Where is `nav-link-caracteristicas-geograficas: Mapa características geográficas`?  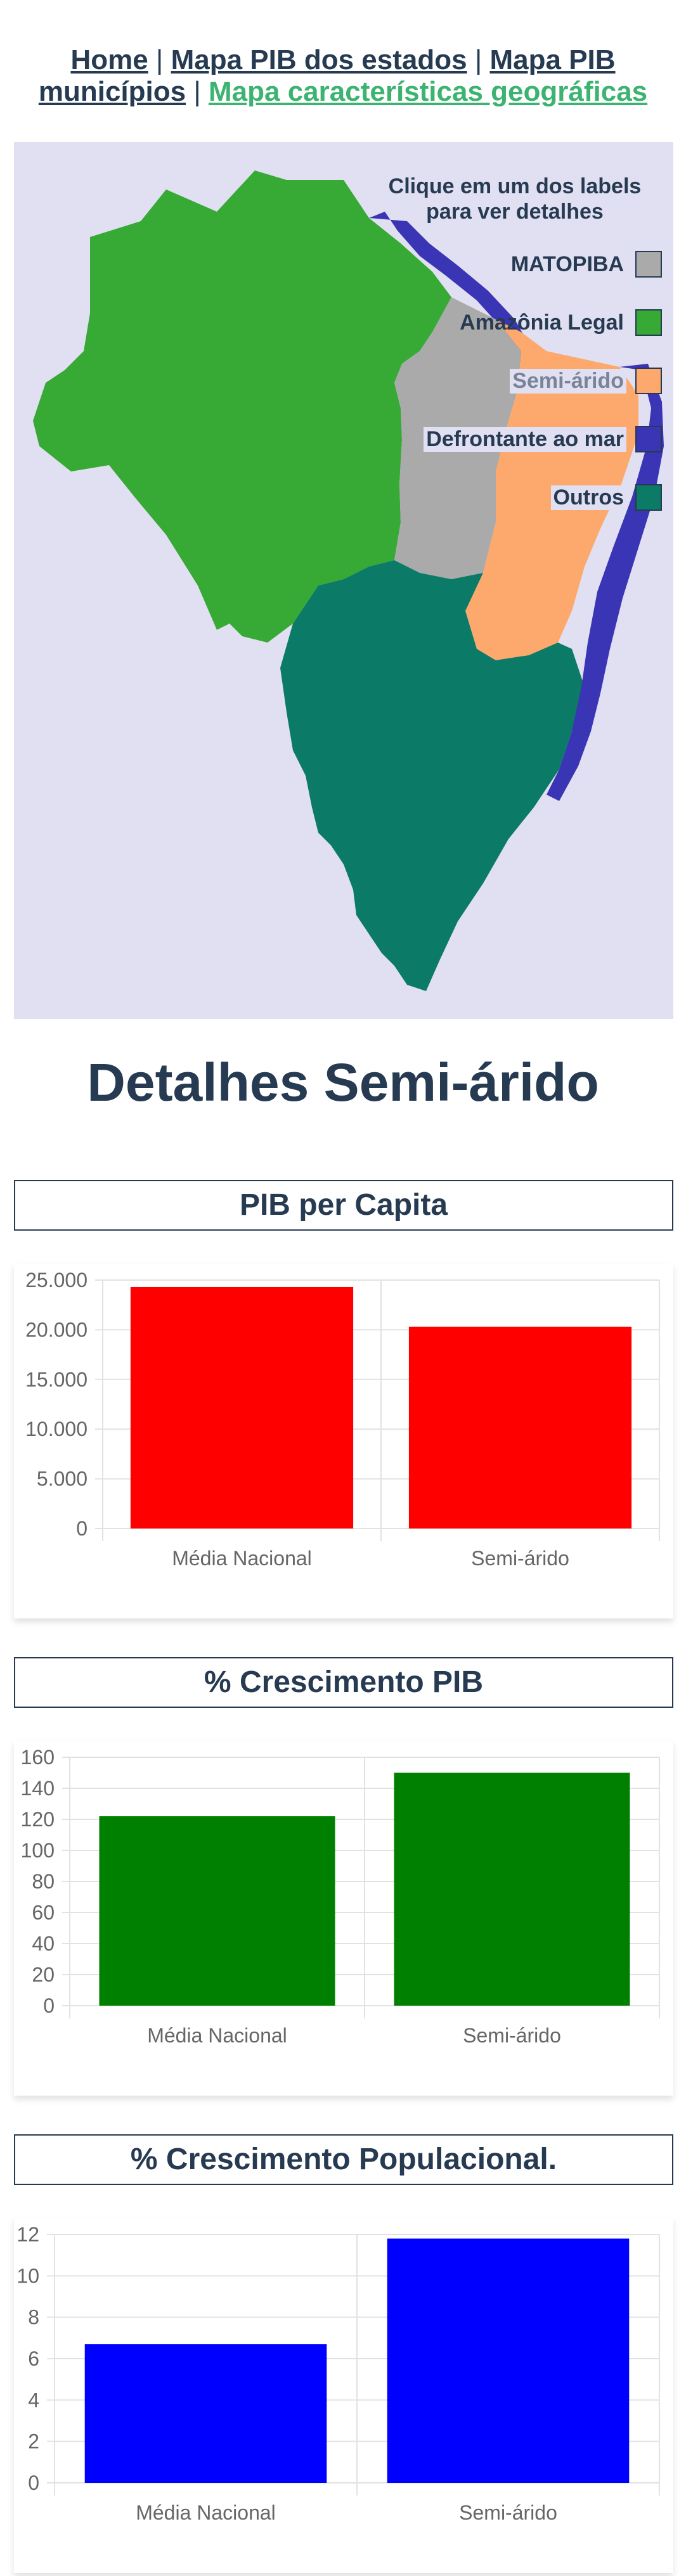
nav-link-caracteristicas-geograficas: Mapa características geográficas is located at coordinates (428, 91).